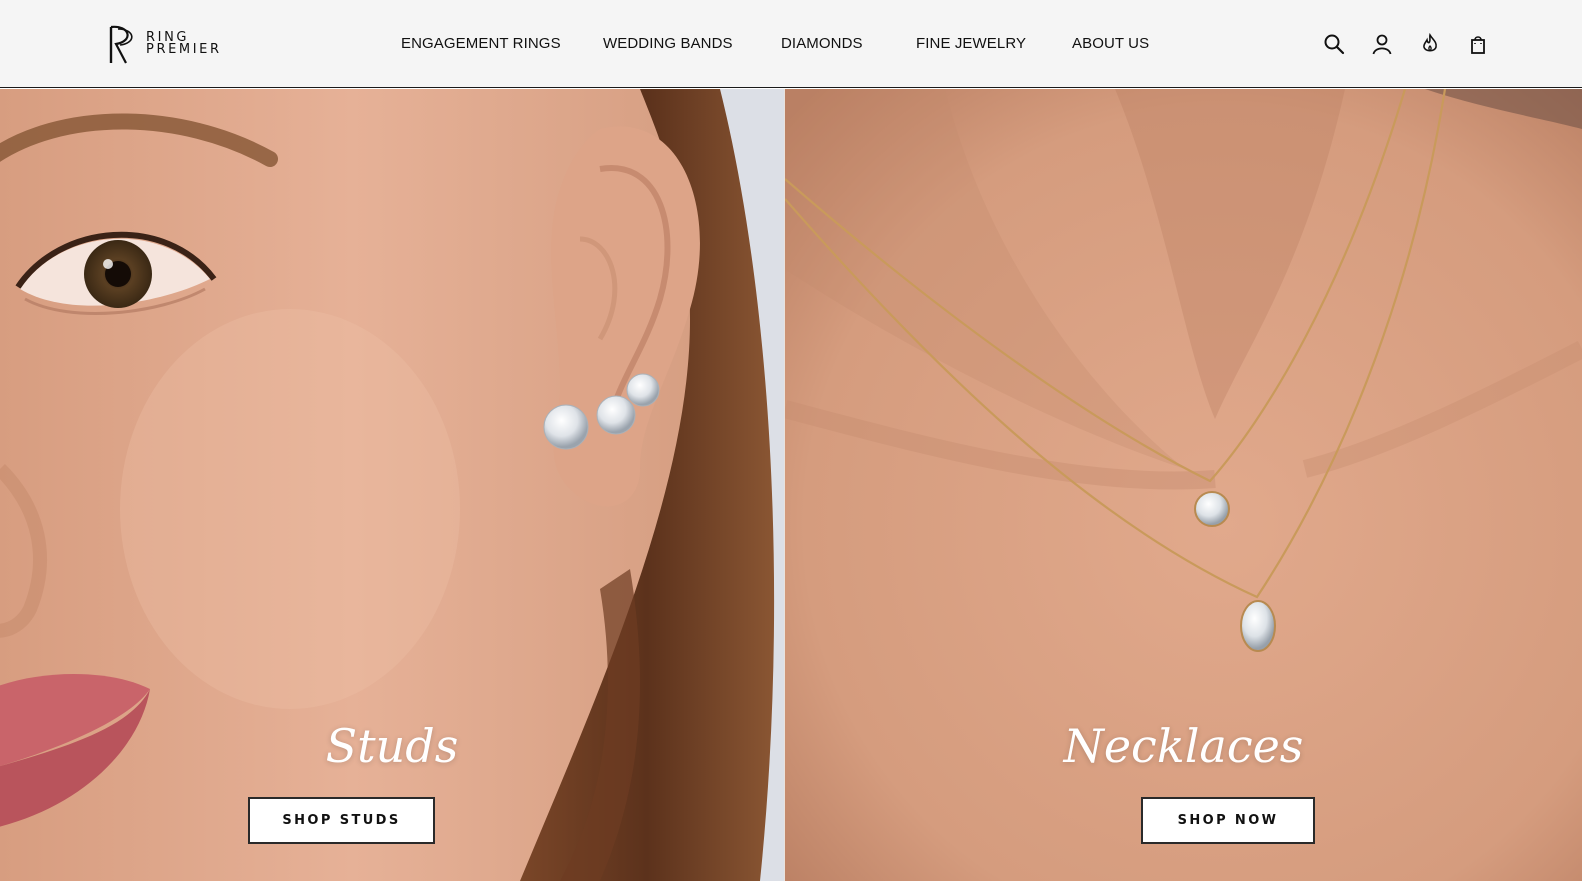 The height and width of the screenshot is (890, 1582). What do you see at coordinates (822, 43) in the screenshot?
I see `nav-item-diamonds: DIAMONDS` at bounding box center [822, 43].